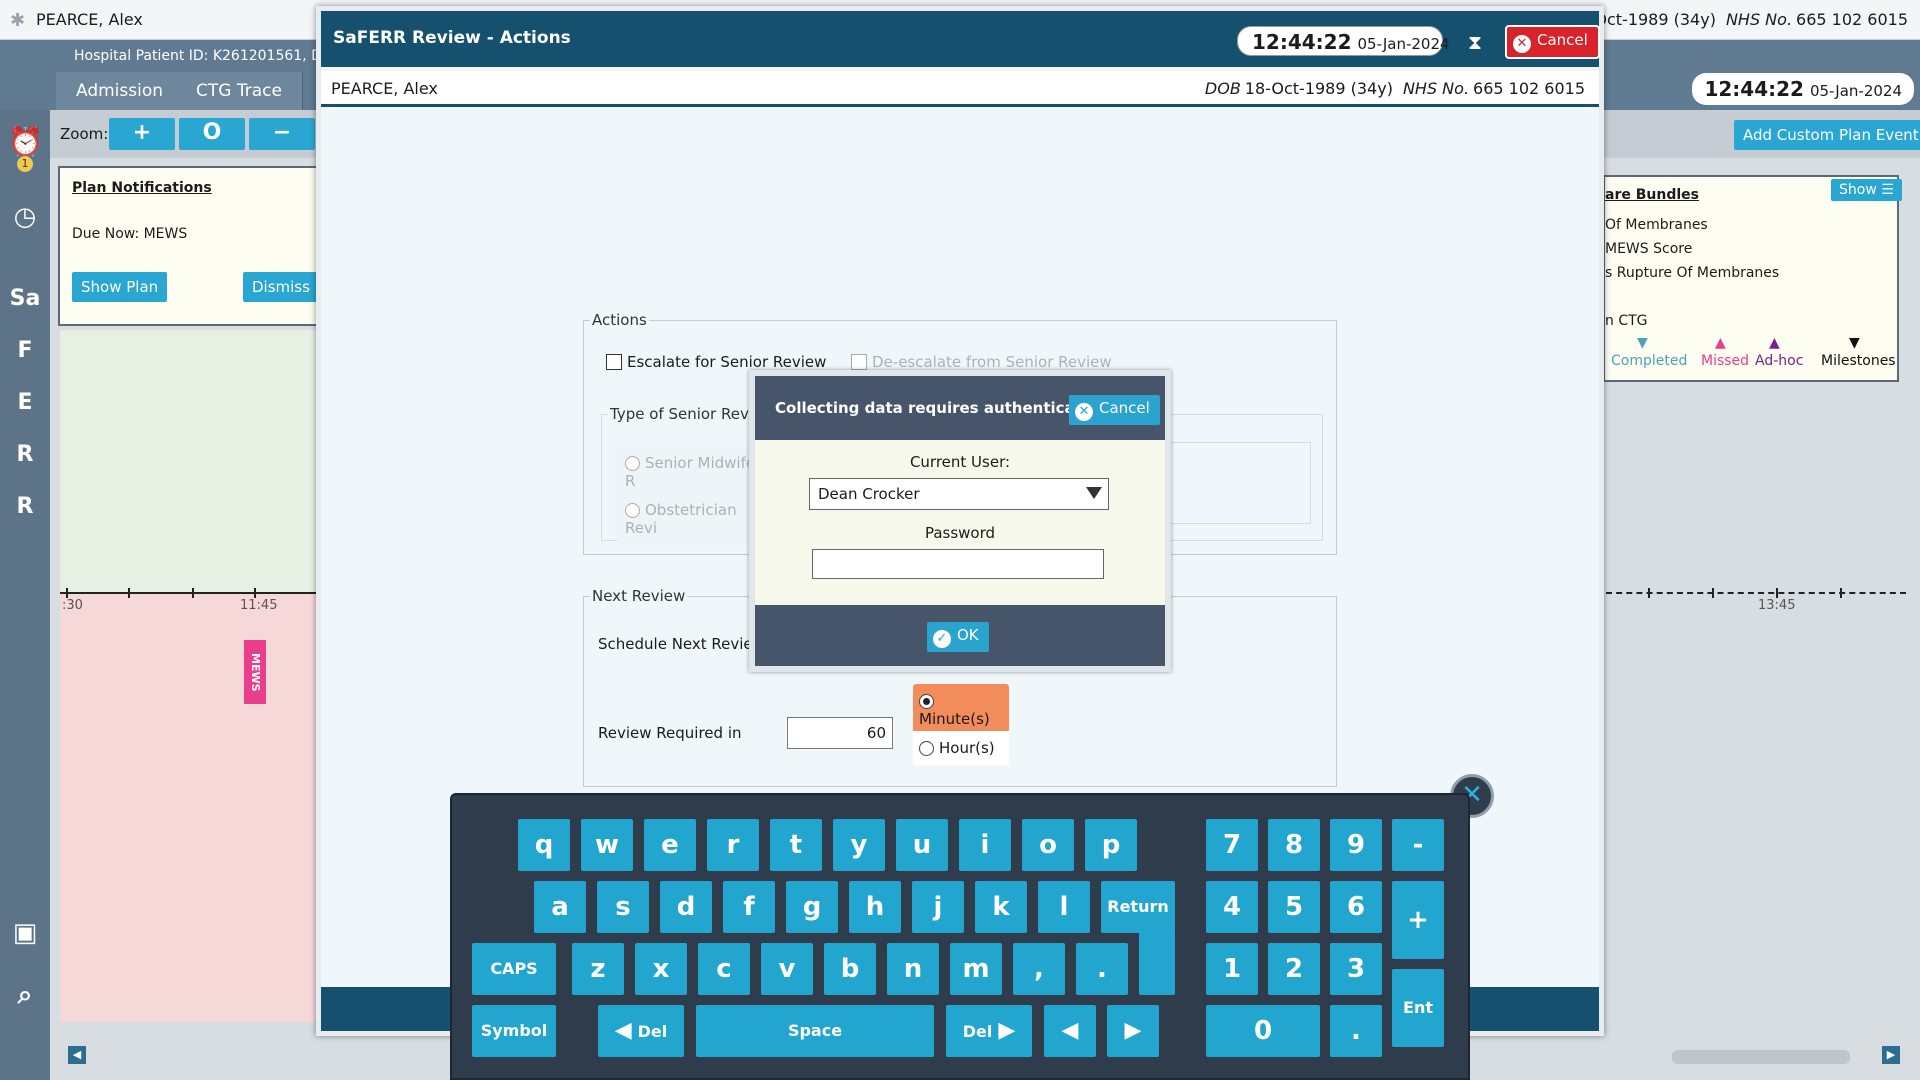 The width and height of the screenshot is (1920, 1080). What do you see at coordinates (623, 907) in the screenshot?
I see `key-s: s` at bounding box center [623, 907].